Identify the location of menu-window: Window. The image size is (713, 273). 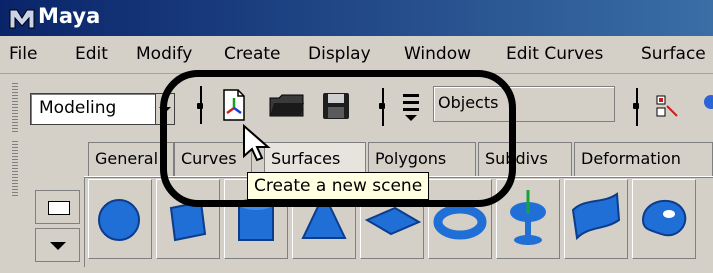
(437, 54).